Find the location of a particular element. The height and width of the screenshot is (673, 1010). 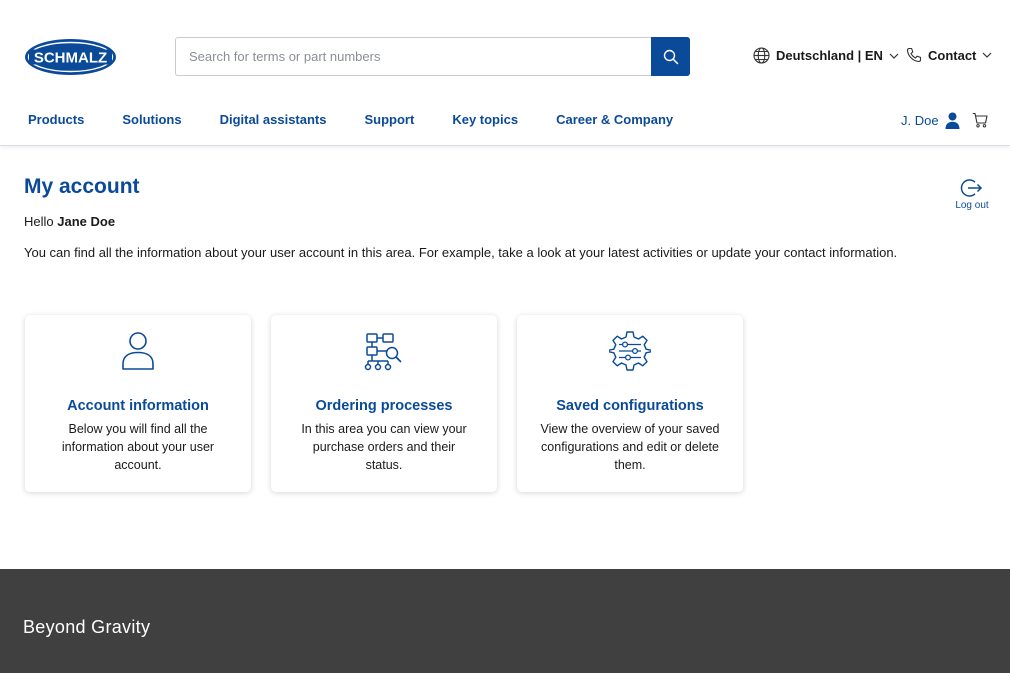

search-icon is located at coordinates (670, 56).